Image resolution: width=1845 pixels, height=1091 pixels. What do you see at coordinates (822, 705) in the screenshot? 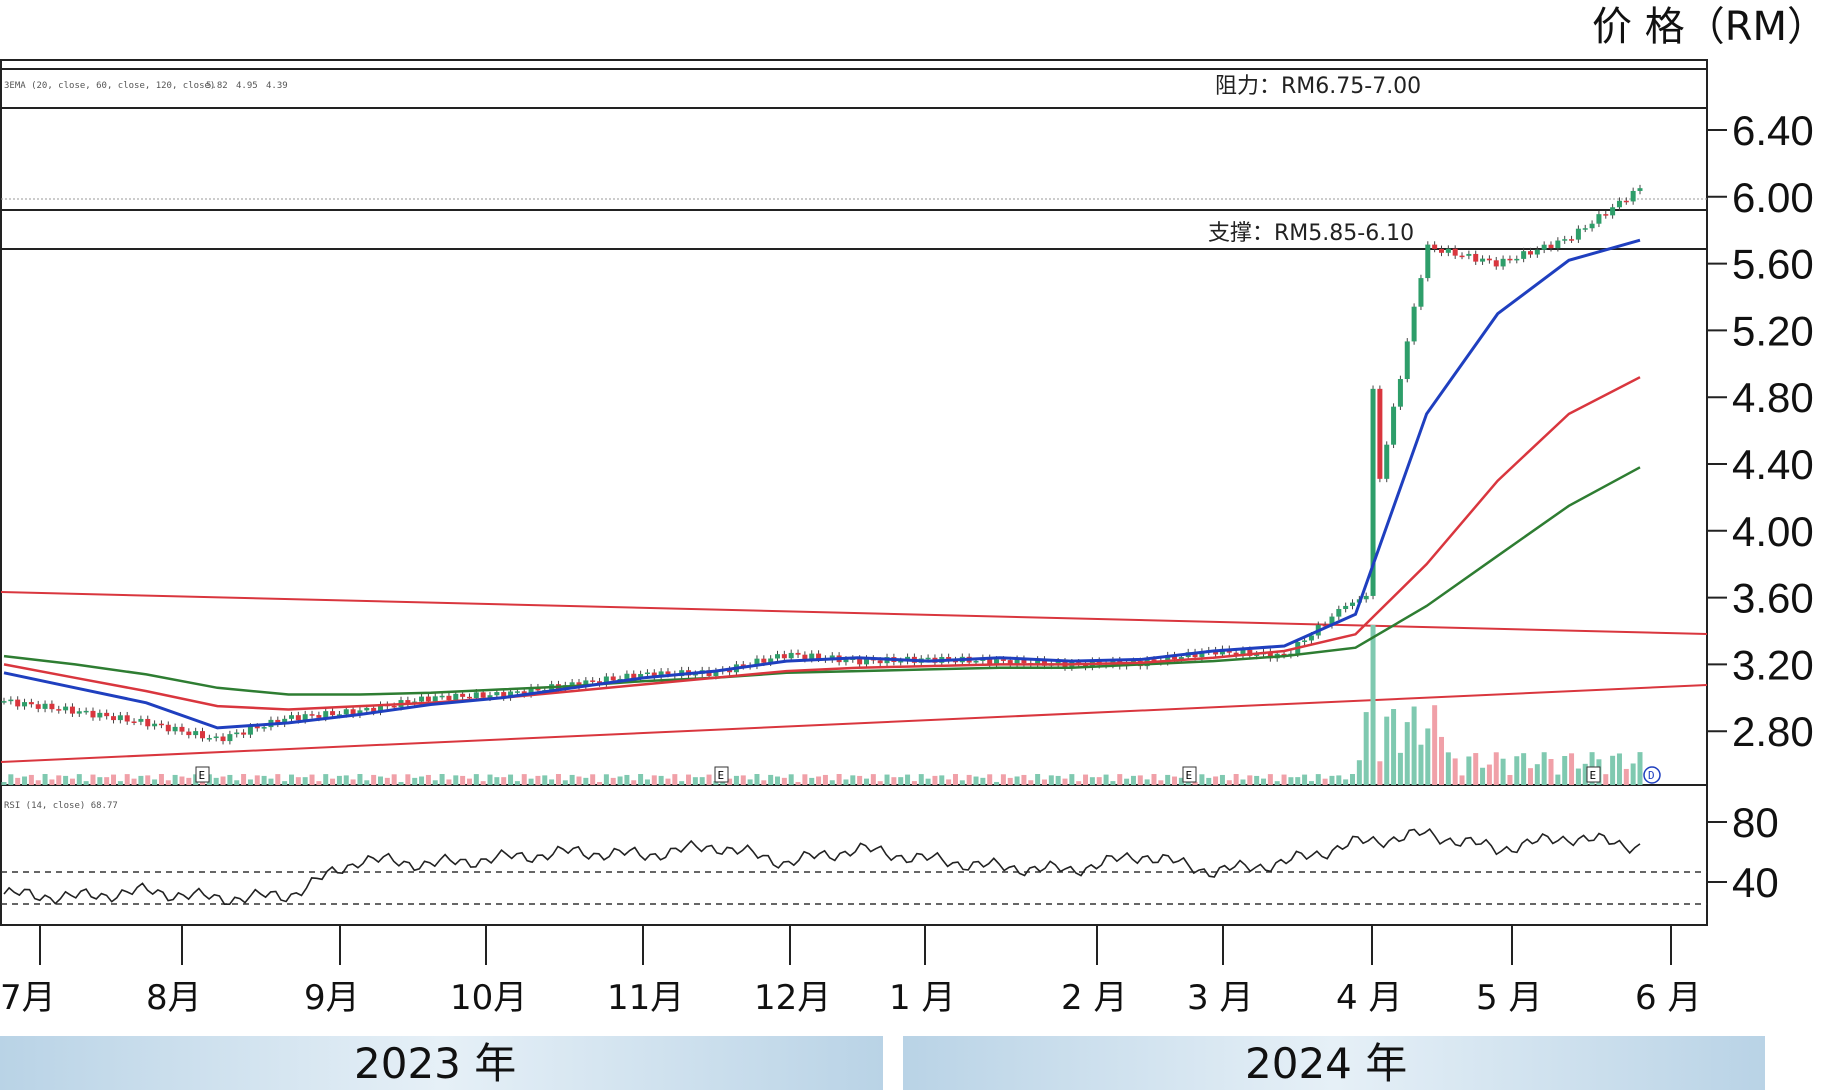
I see `volume-bars` at bounding box center [822, 705].